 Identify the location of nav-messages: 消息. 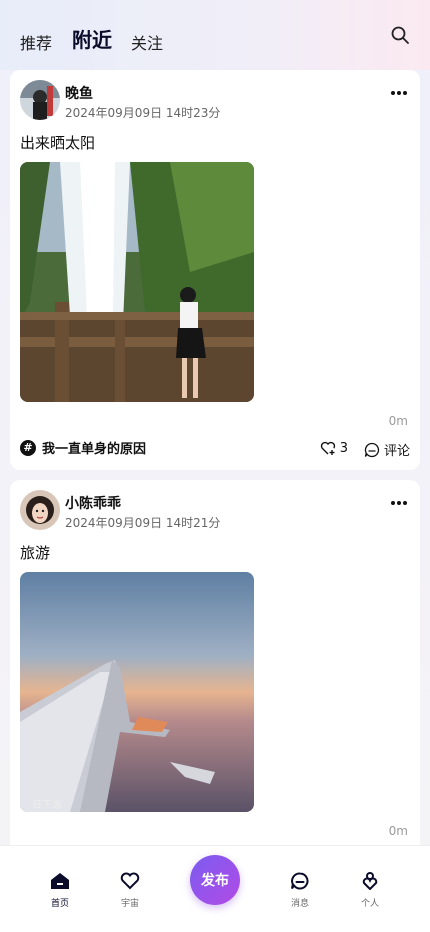
(300, 890).